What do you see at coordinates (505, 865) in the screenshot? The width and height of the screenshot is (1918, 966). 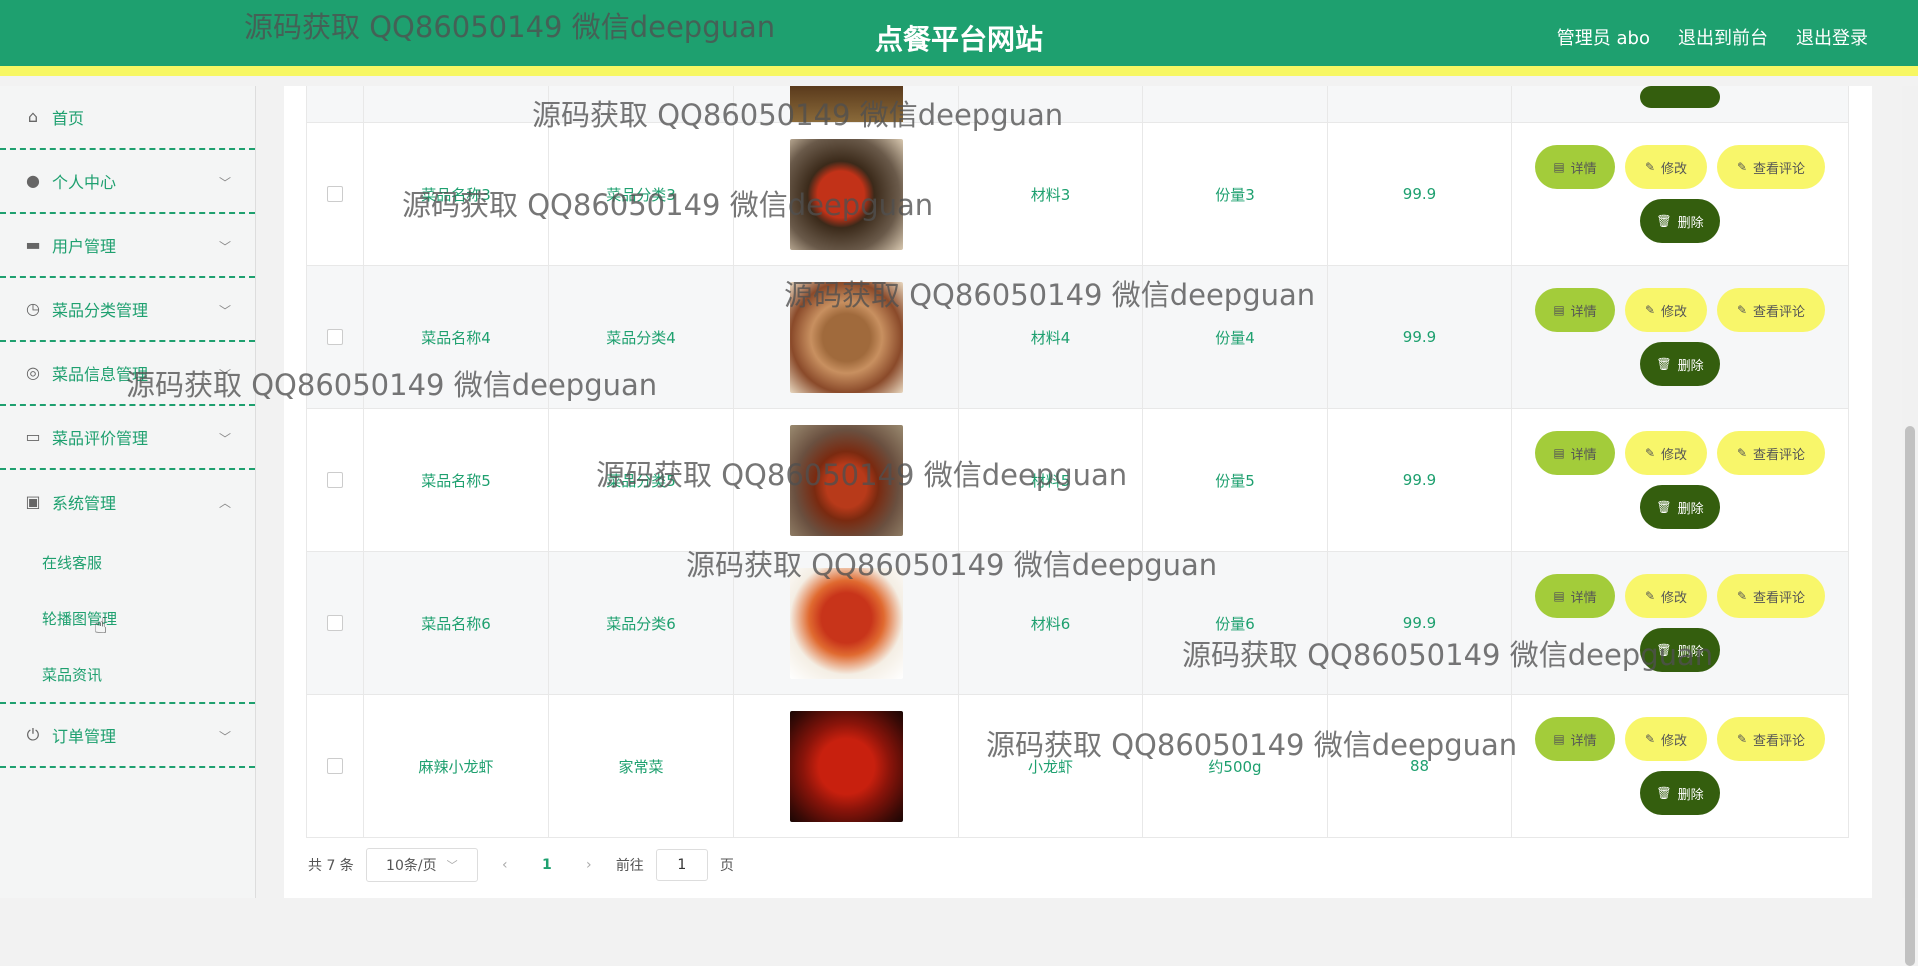 I see `prev-page-button: ‹` at bounding box center [505, 865].